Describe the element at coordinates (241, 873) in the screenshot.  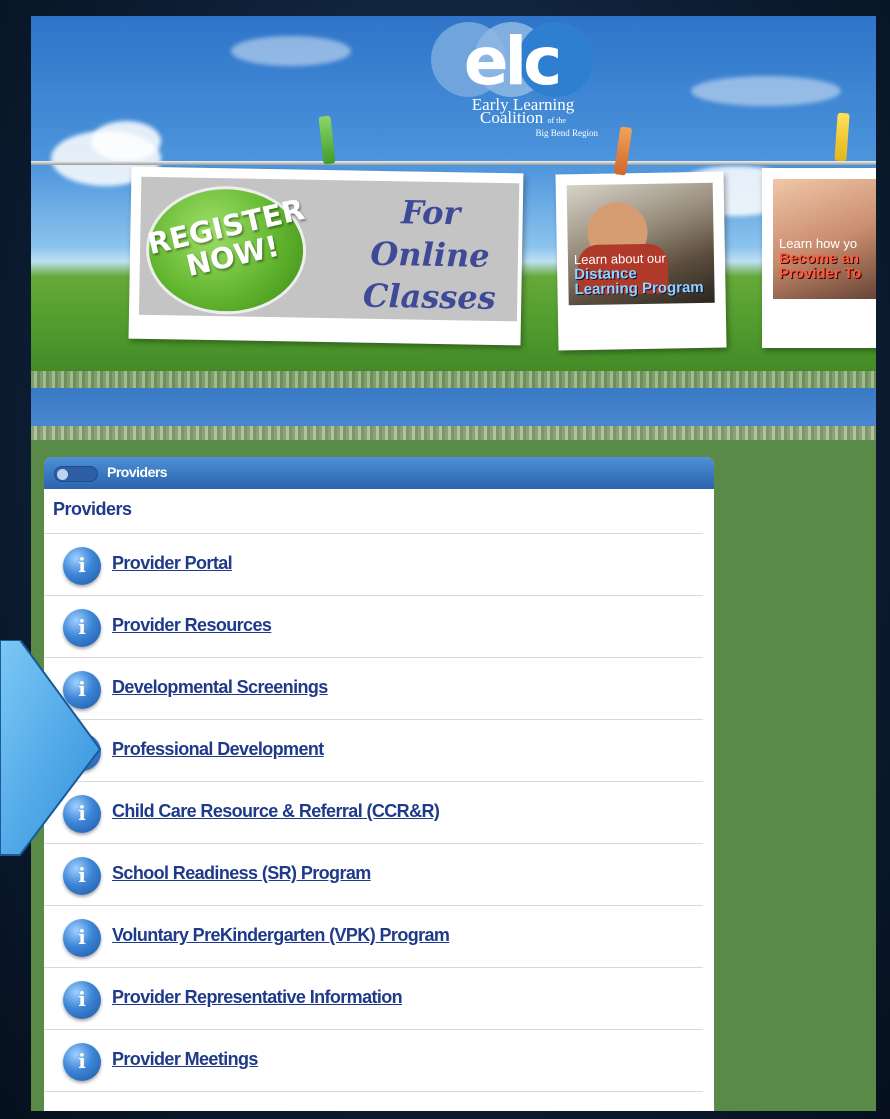
I see `school-readiness-link: School Readiness (SR) Program` at that location.